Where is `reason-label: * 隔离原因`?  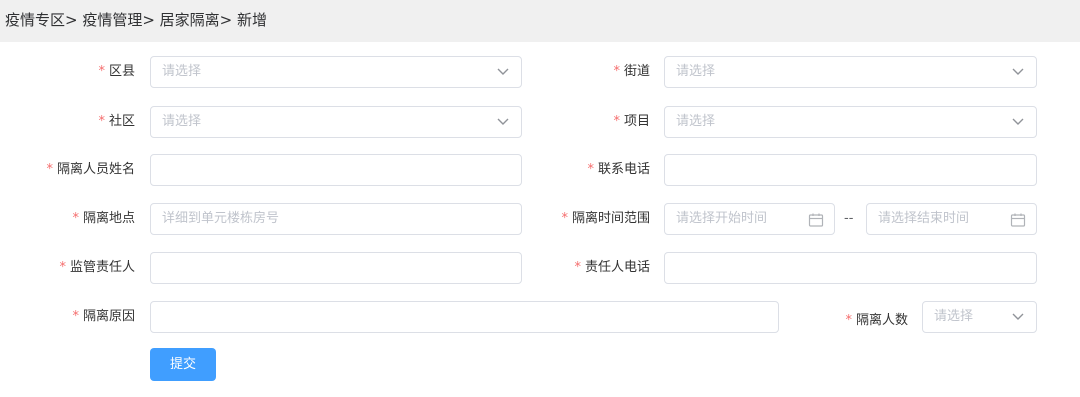 reason-label: * 隔离原因 is located at coordinates (103, 317).